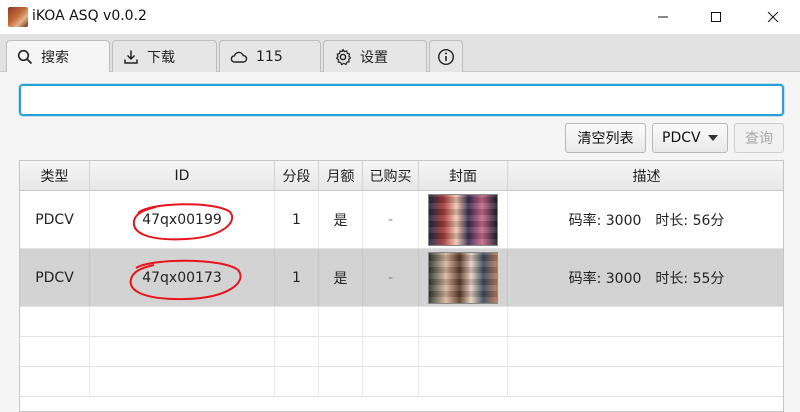 The width and height of the screenshot is (800, 412). I want to click on tab-download-label: 下载, so click(161, 57).